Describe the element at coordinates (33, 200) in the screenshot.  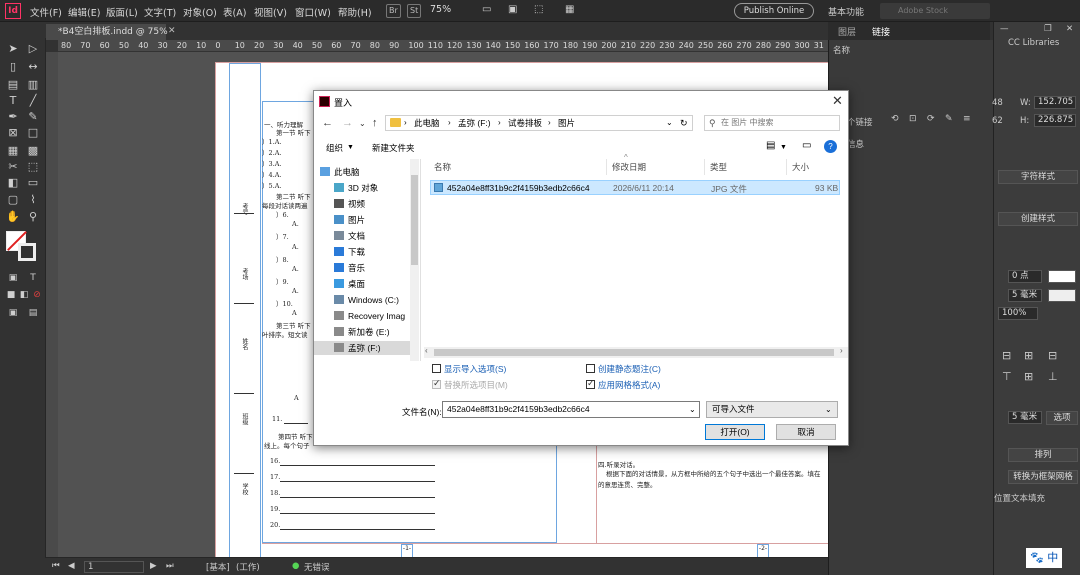
I see `eyedropper-tool-icon: ⌇` at that location.